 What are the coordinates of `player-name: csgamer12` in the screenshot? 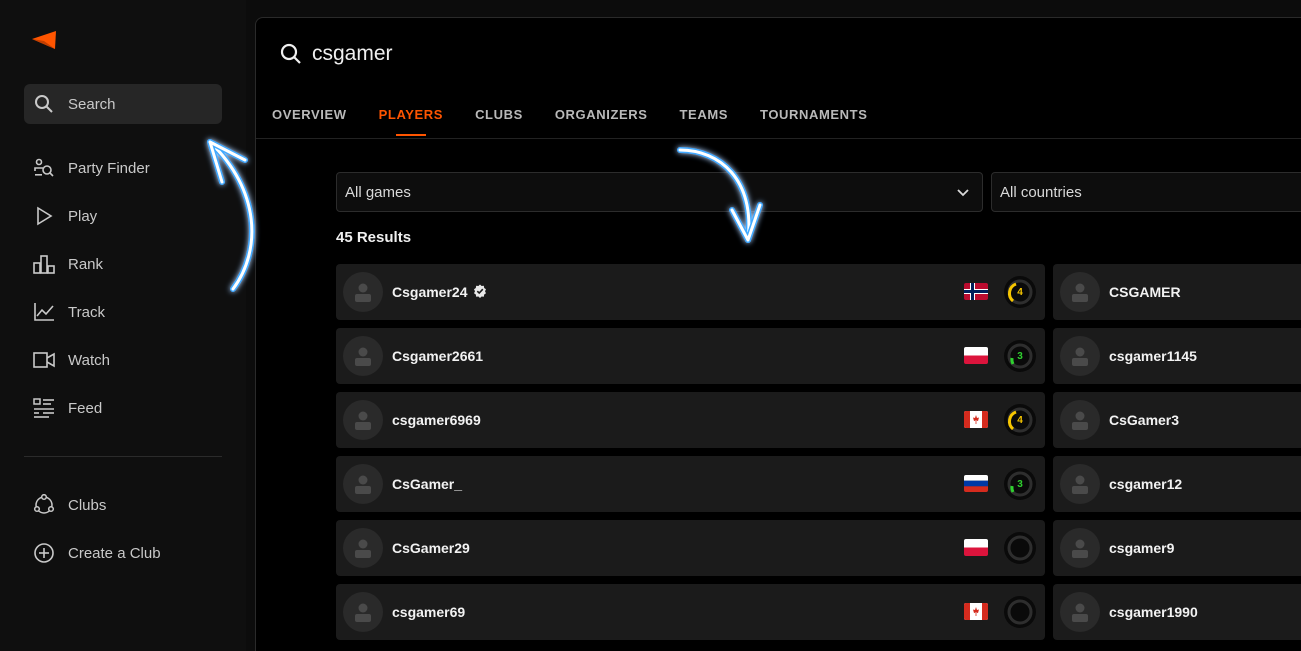 It's located at (1145, 484).